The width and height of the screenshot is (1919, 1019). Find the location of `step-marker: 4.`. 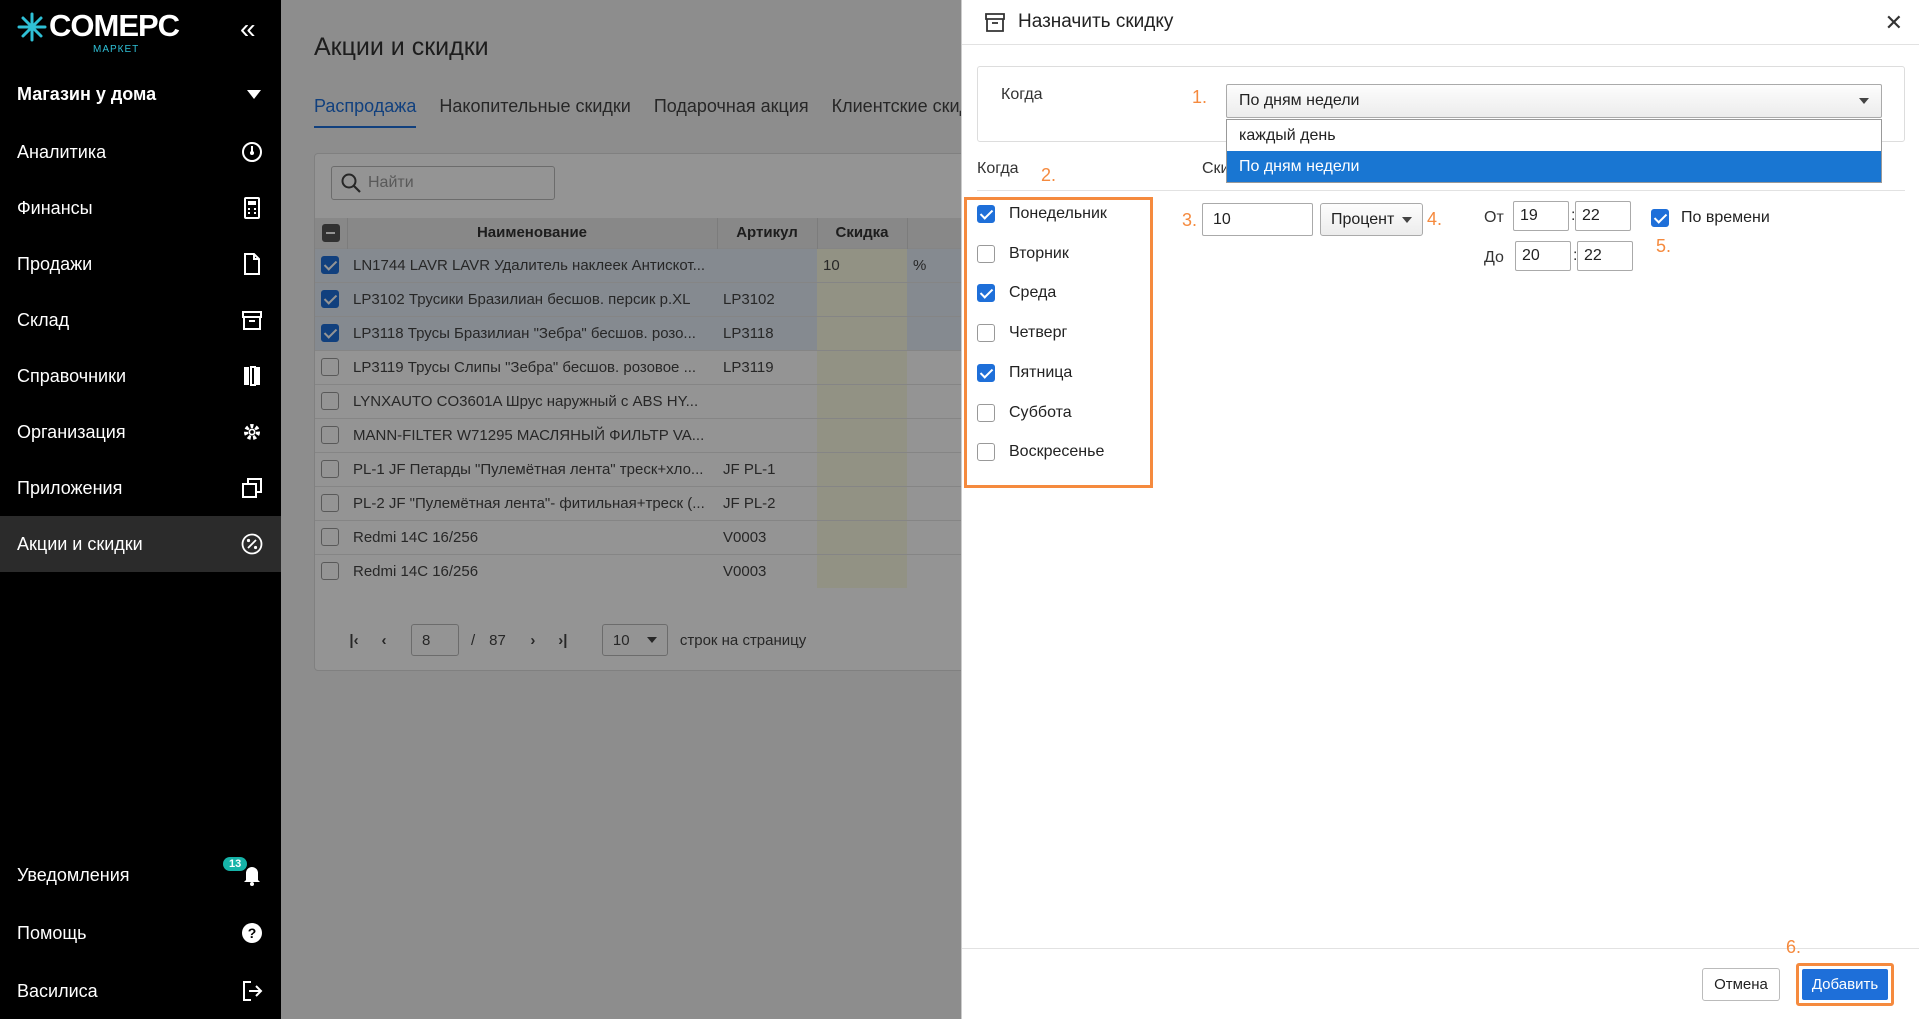

step-marker: 4. is located at coordinates (1435, 219).